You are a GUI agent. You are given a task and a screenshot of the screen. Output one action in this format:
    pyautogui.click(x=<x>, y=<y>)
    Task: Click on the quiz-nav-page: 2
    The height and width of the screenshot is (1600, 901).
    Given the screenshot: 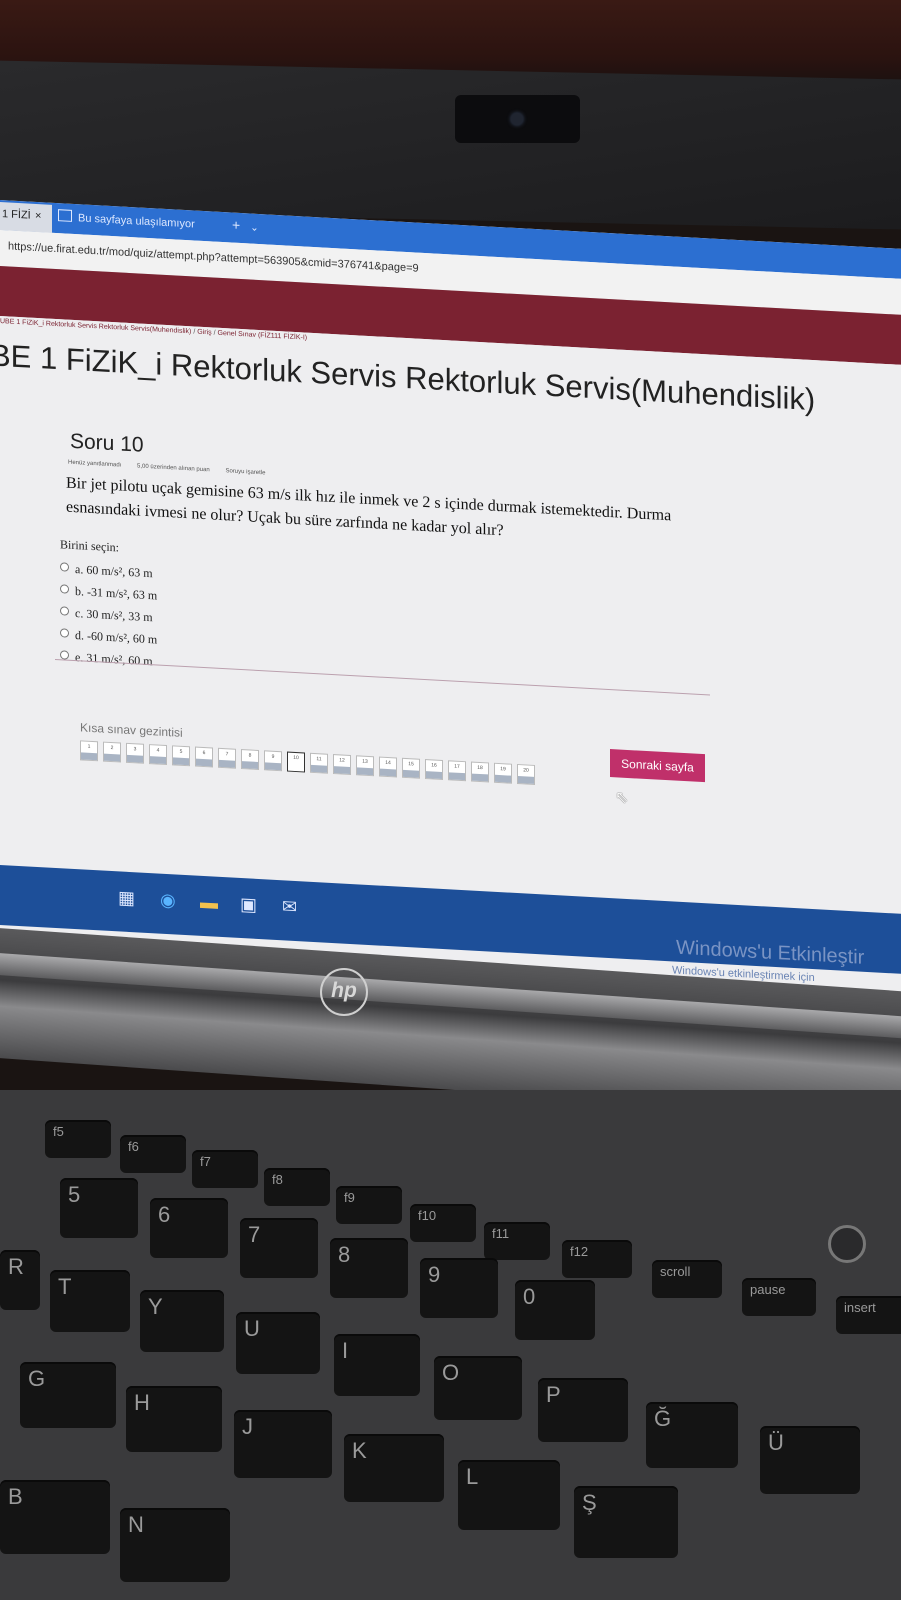 What is the action you would take?
    pyautogui.click(x=112, y=752)
    